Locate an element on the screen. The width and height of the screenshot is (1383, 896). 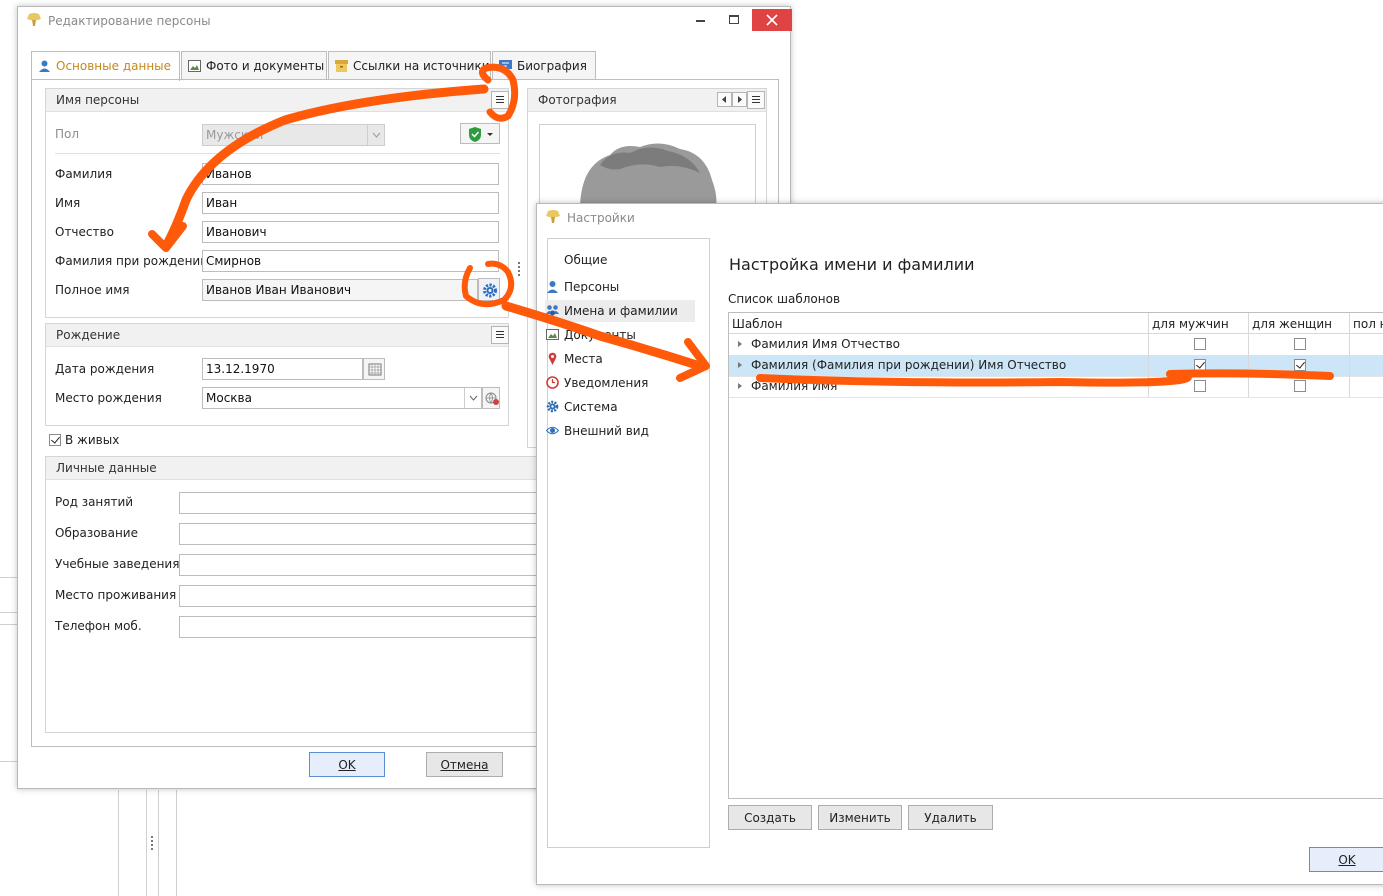
annotation-arrow-to-template is located at coordinates (603, 336).